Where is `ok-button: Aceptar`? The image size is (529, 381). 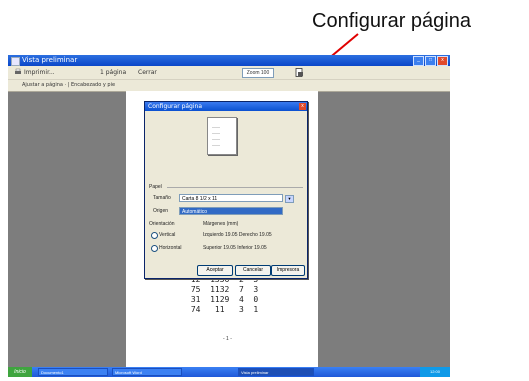 ok-button: Aceptar is located at coordinates (215, 270).